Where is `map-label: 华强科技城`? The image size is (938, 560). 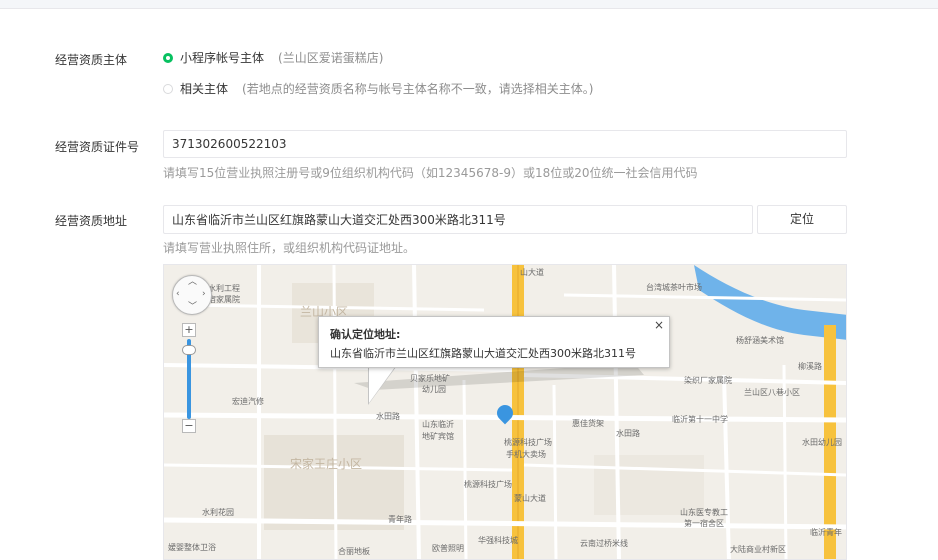
map-label: 华强科技城 is located at coordinates (498, 540).